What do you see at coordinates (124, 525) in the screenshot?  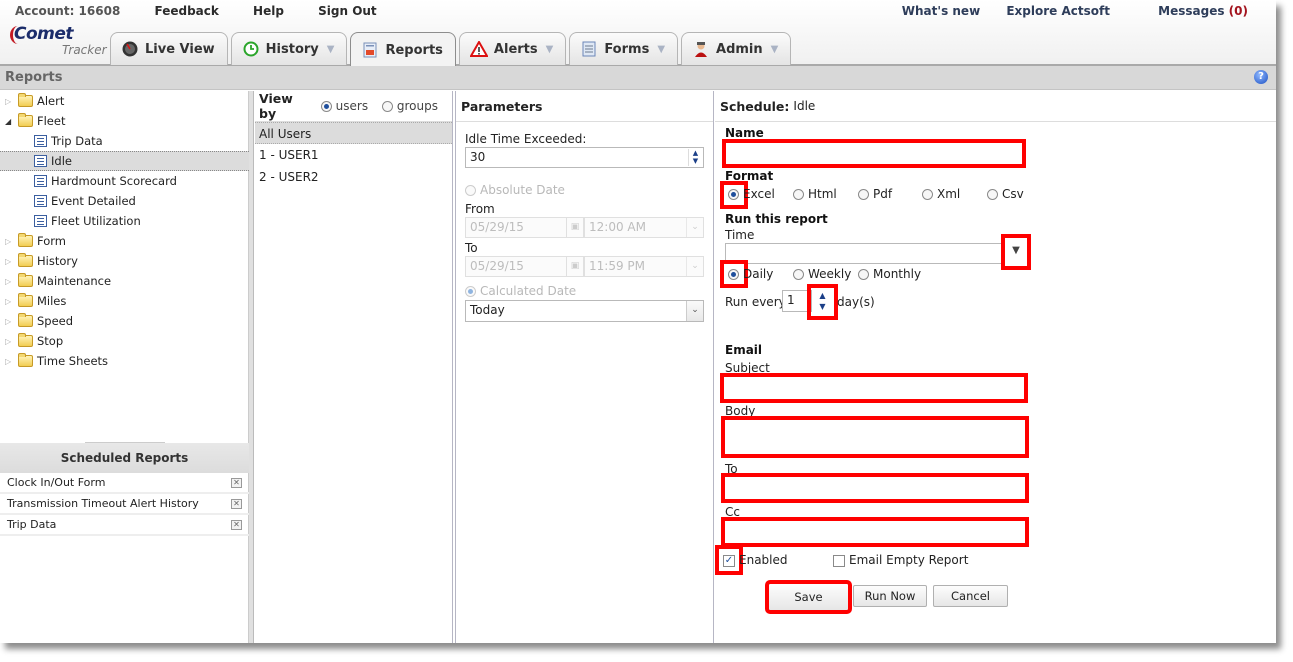 I see `scheduled-report-item: Trip Data ✕` at bounding box center [124, 525].